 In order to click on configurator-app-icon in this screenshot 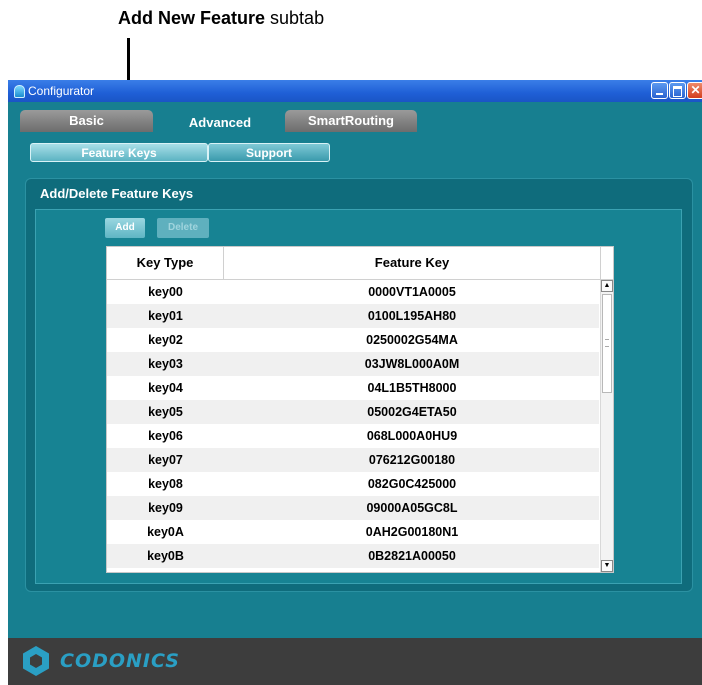, I will do `click(19, 91)`.